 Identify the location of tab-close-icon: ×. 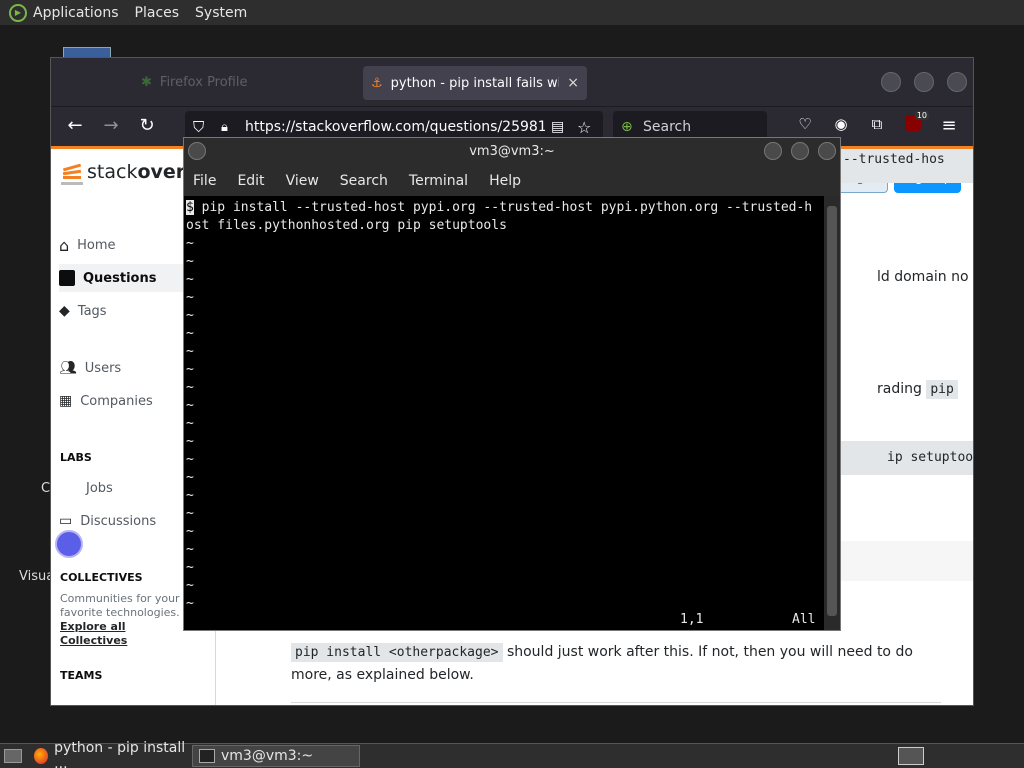
(573, 83).